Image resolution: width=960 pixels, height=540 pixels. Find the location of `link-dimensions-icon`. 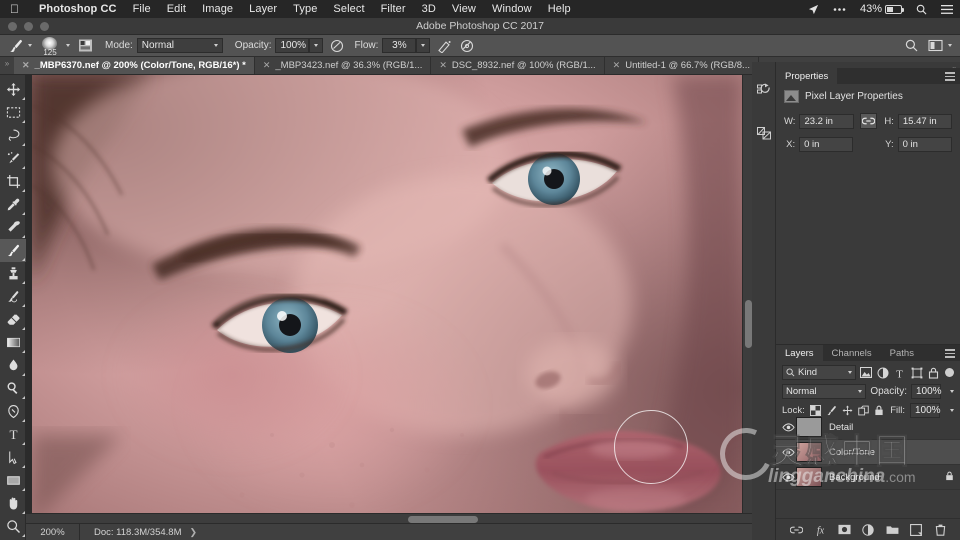

link-dimensions-icon is located at coordinates (868, 121).